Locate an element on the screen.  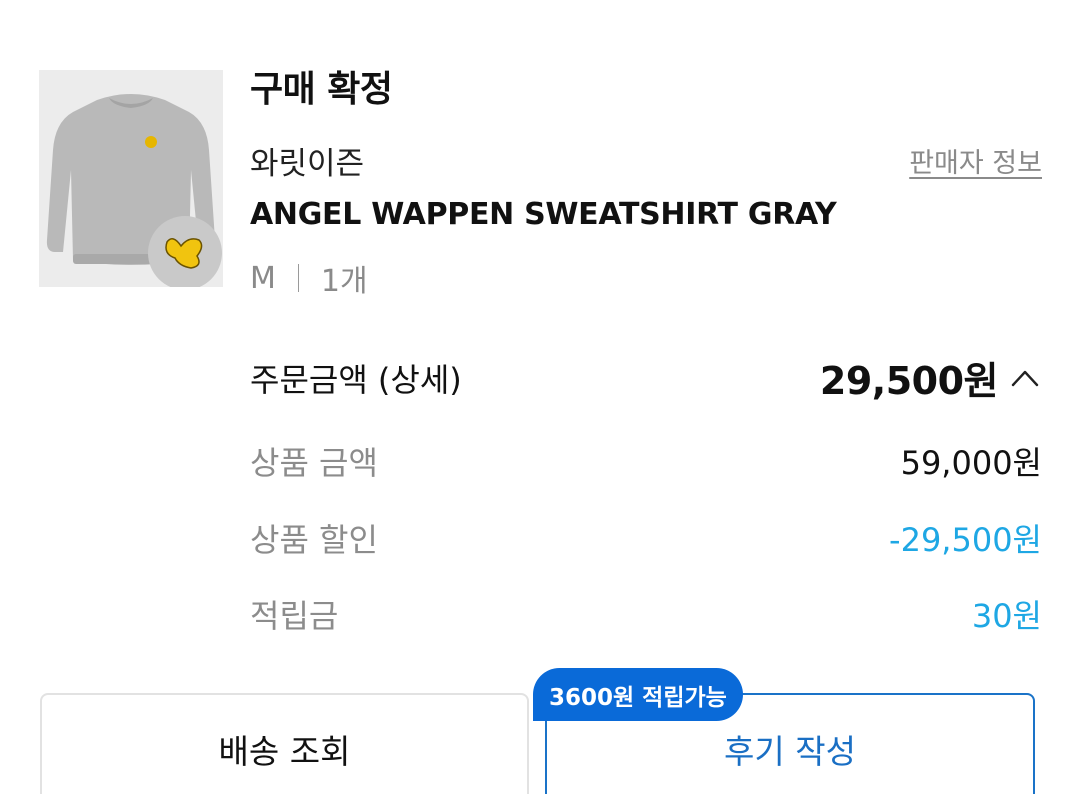
seller-info-link: 판매자 정보 is located at coordinates (975, 160).